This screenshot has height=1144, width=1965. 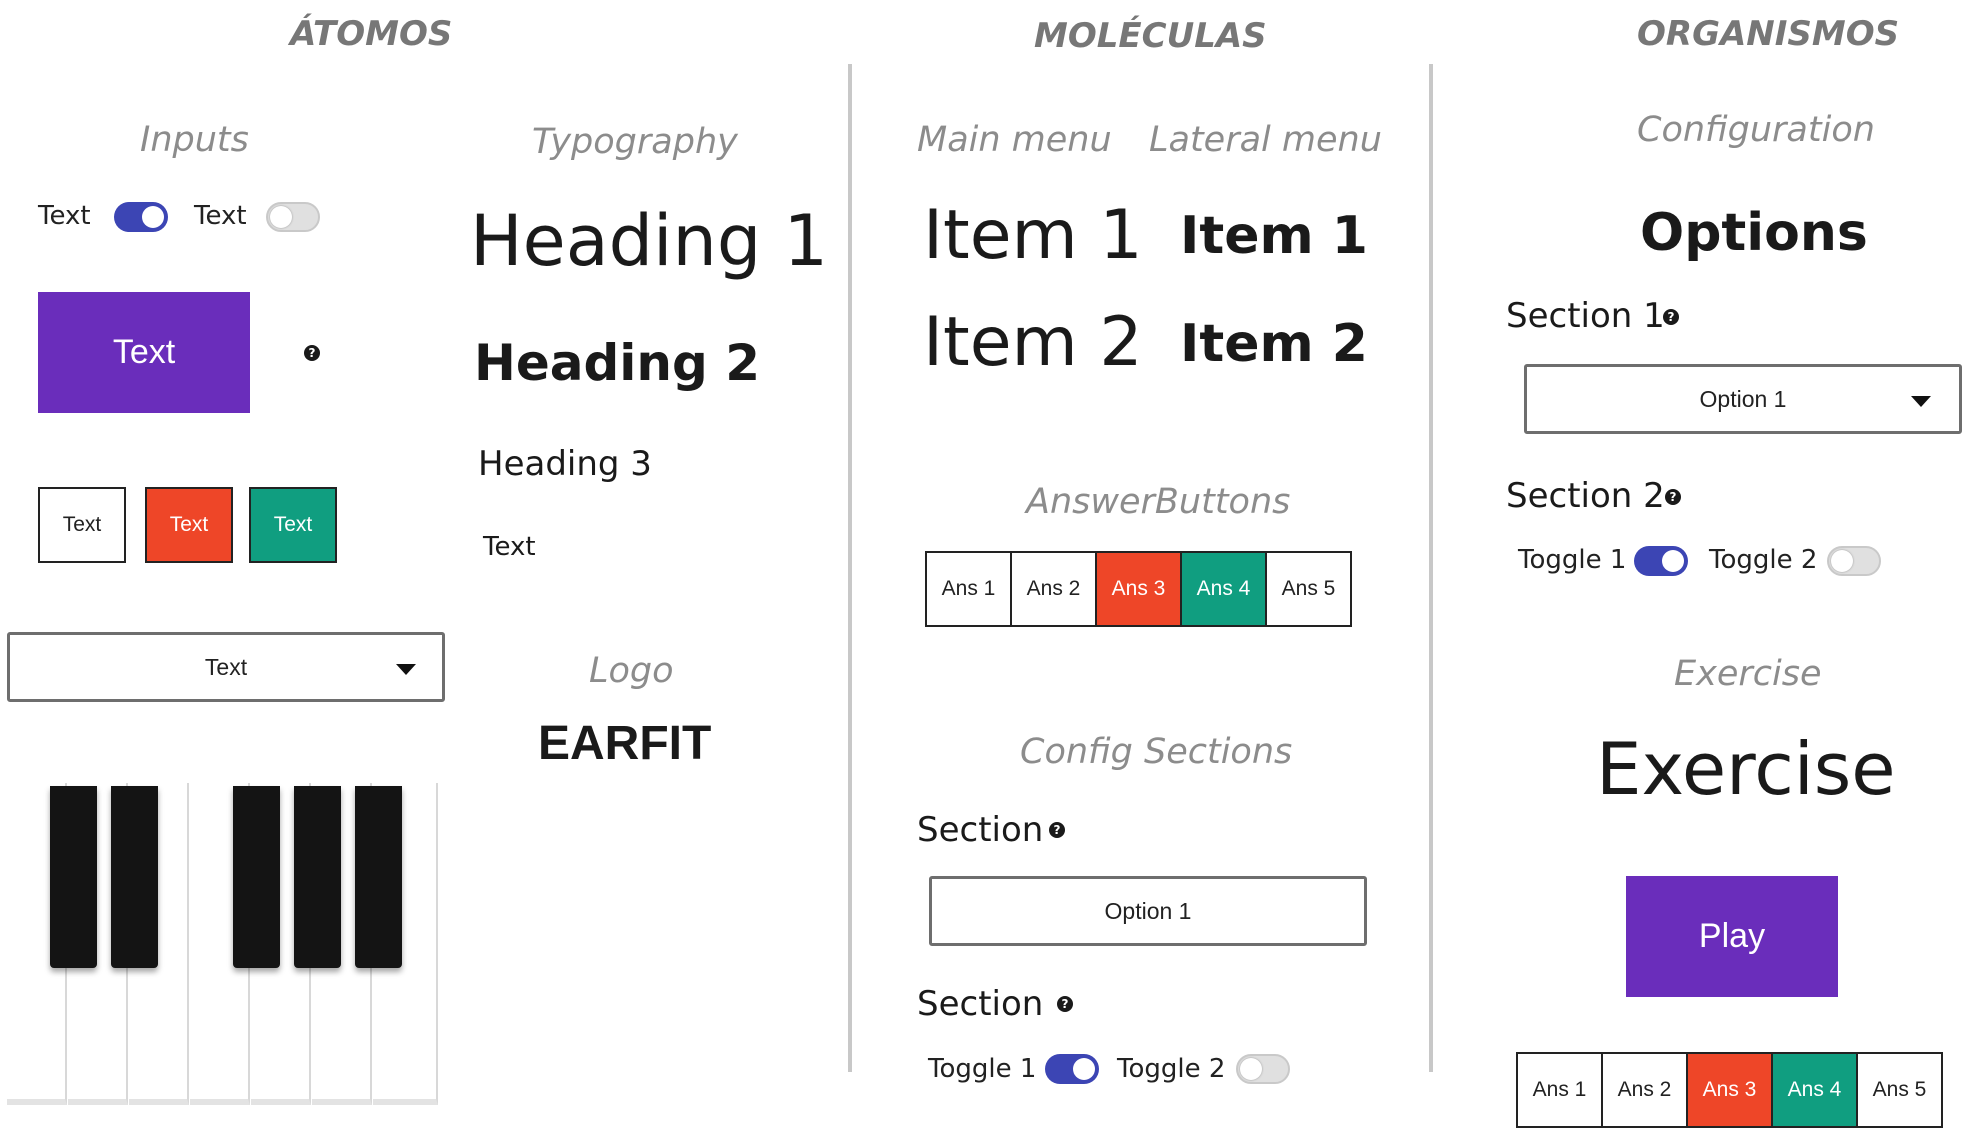 What do you see at coordinates (1746, 769) in the screenshot?
I see `exercise-heading: Exercise` at bounding box center [1746, 769].